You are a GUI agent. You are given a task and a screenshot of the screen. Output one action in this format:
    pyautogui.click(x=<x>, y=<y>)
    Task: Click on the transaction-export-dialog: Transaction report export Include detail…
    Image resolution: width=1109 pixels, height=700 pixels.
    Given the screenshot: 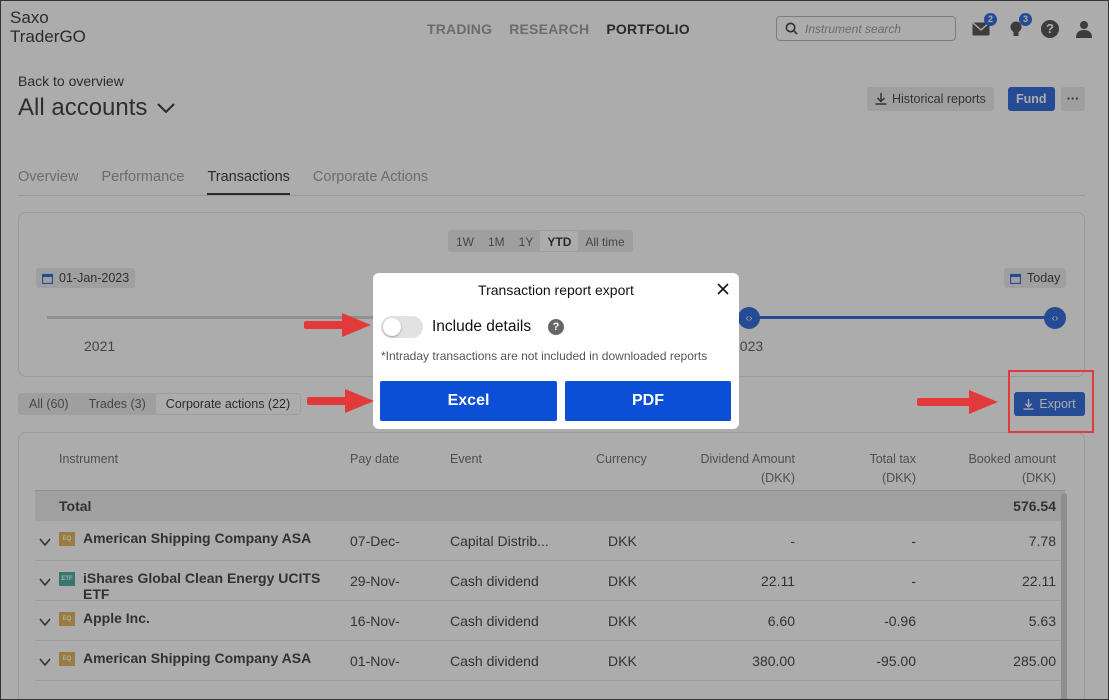 What is the action you would take?
    pyautogui.click(x=556, y=351)
    